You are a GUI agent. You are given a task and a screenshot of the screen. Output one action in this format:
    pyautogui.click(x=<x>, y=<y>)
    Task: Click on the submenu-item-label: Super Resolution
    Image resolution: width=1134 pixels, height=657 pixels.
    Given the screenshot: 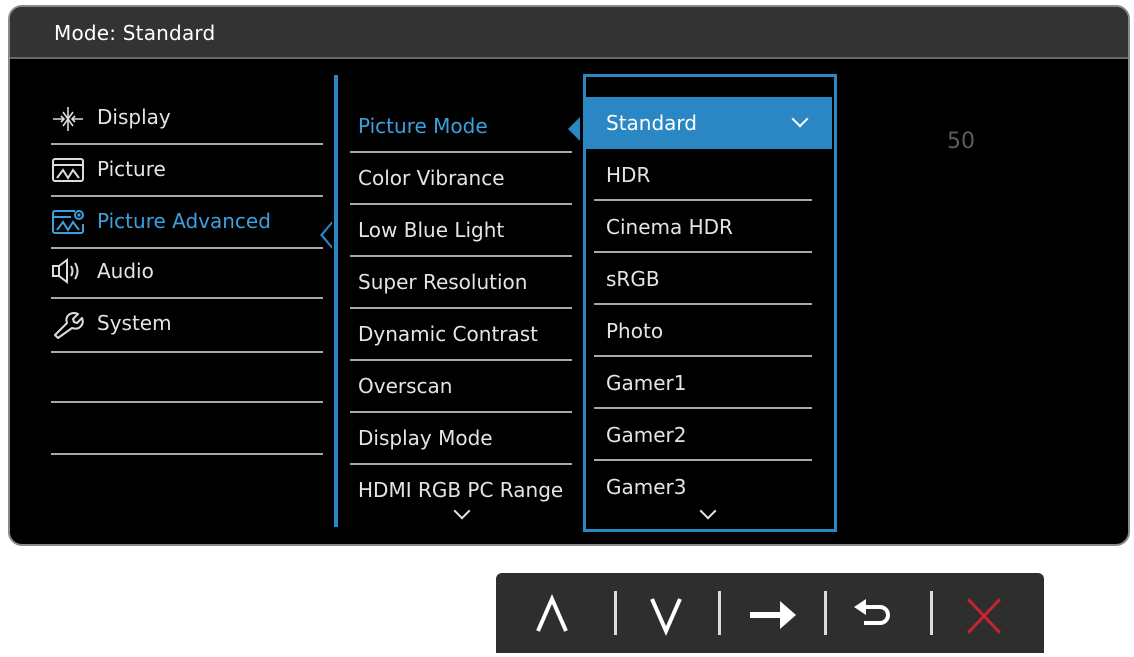 What is the action you would take?
    pyautogui.click(x=443, y=282)
    